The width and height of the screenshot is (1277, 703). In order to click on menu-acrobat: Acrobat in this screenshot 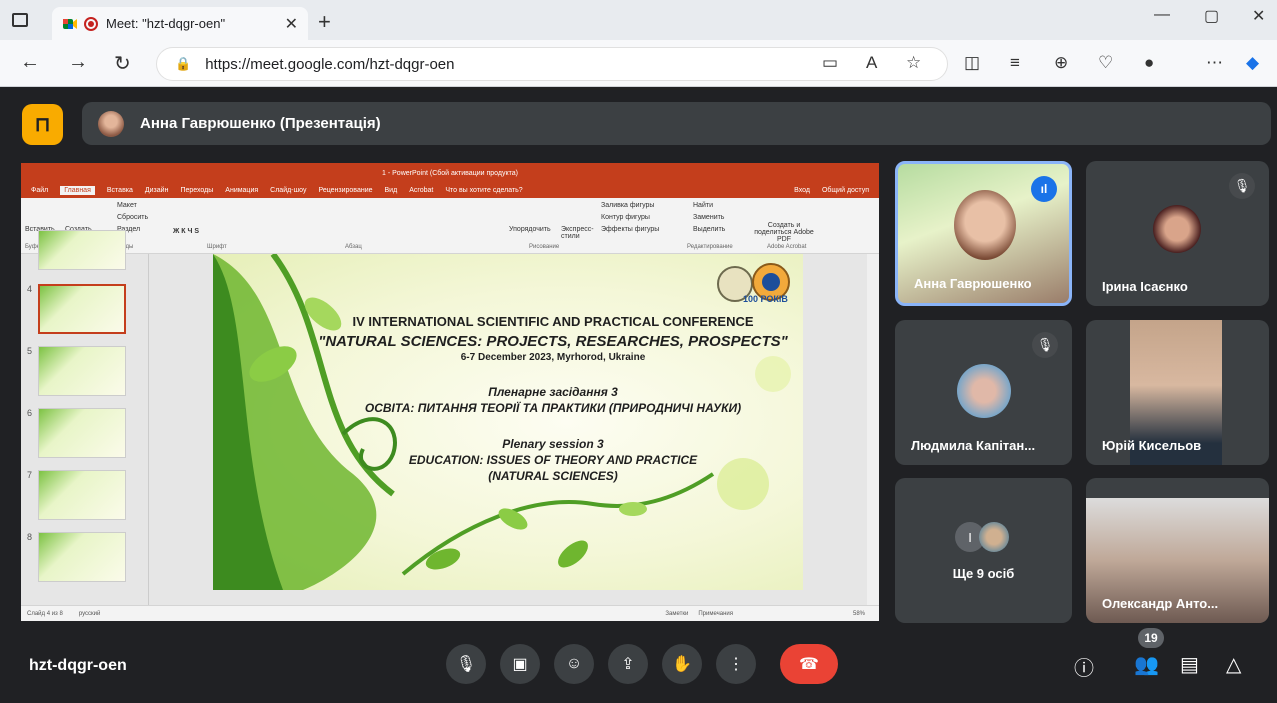, I will do `click(421, 190)`.